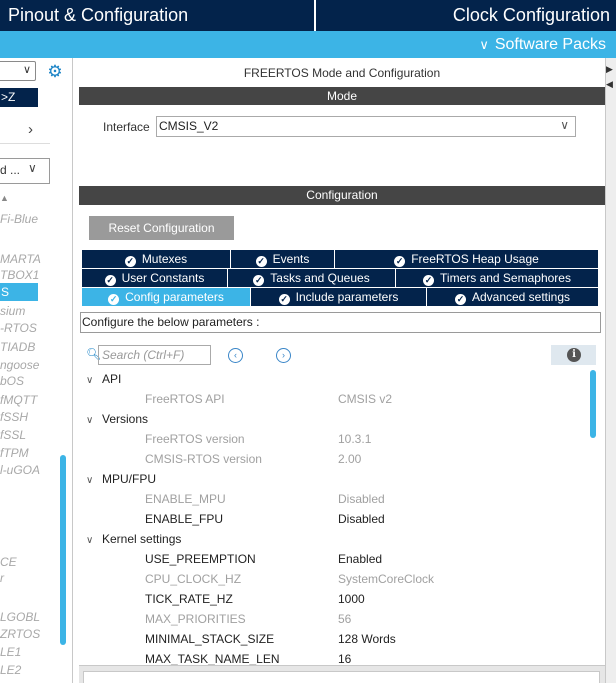 This screenshot has width=616, height=683. What do you see at coordinates (521, 297) in the screenshot?
I see `tab-label: Advanced settings` at bounding box center [521, 297].